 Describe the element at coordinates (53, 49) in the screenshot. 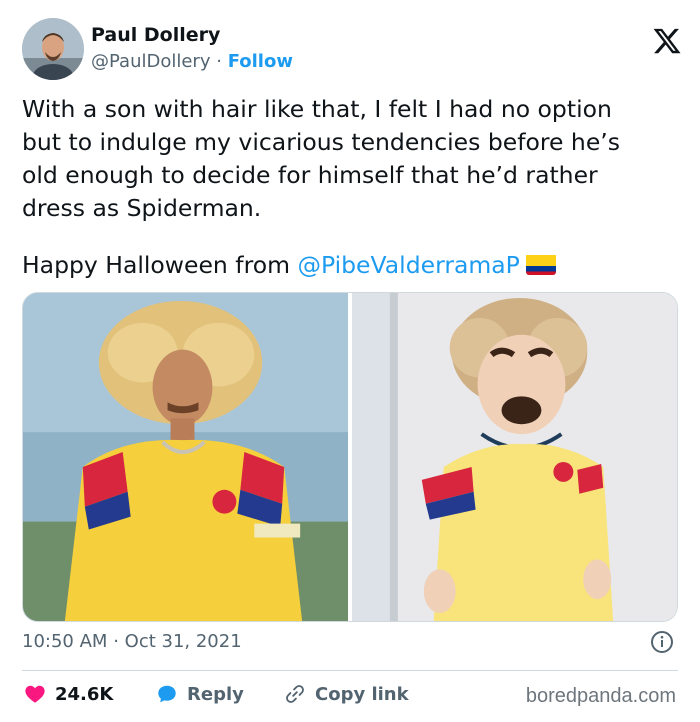

I see `avatar` at that location.